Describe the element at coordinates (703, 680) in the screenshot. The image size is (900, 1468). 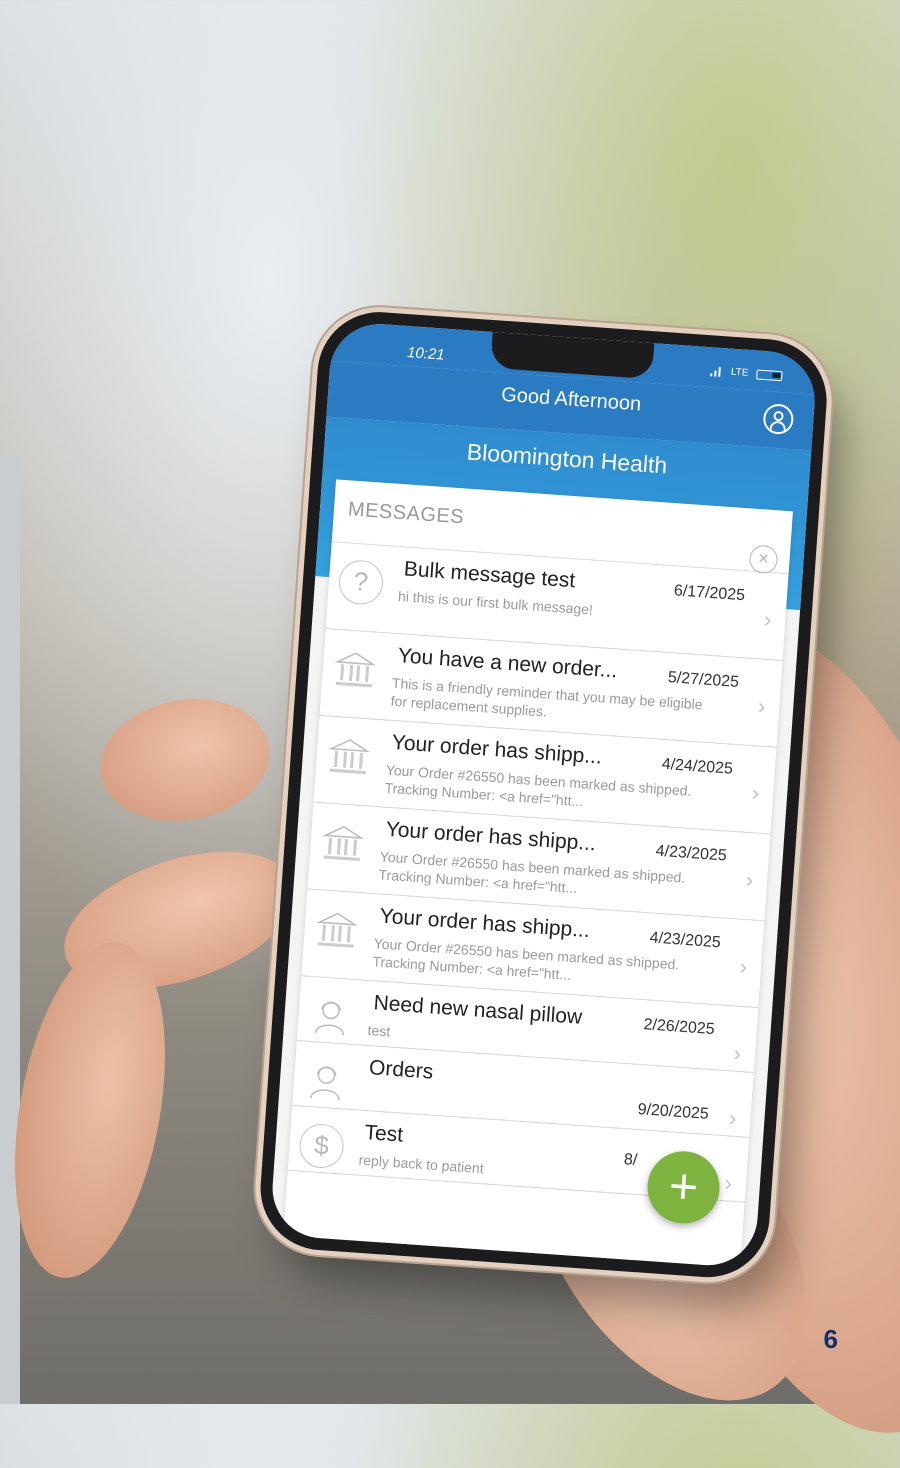
I see `message-date: 5/27/2025` at that location.